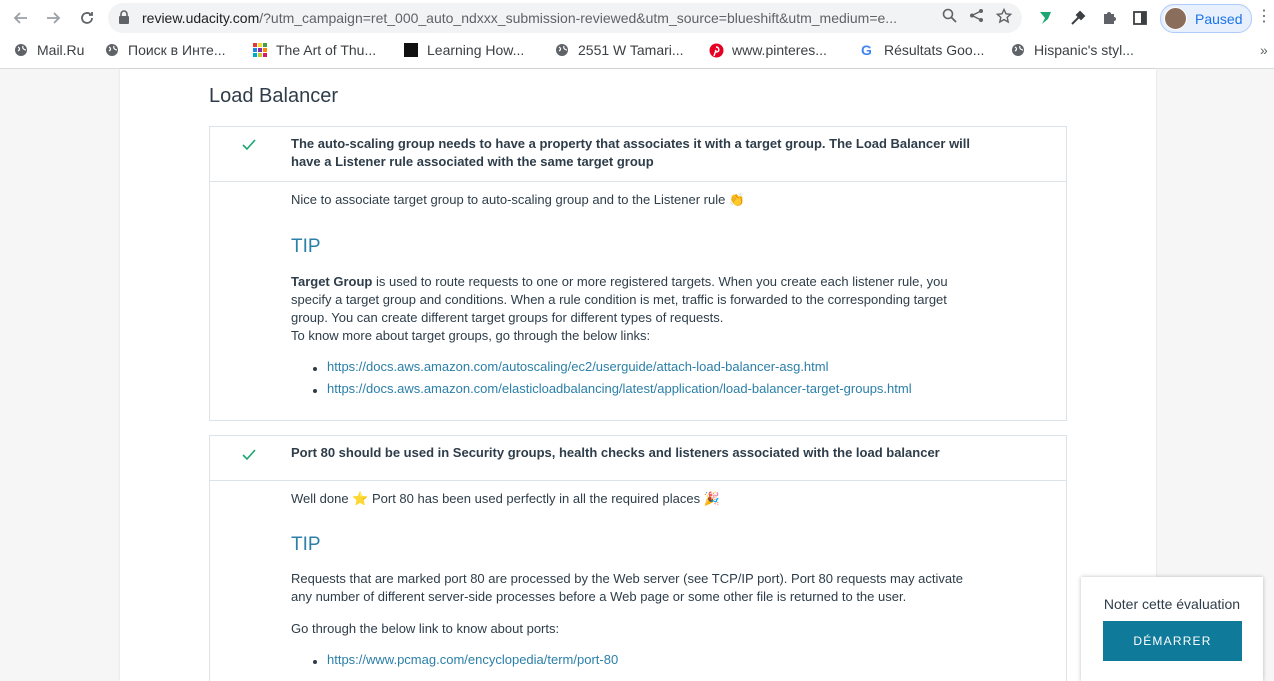 Image resolution: width=1274 pixels, height=681 pixels. I want to click on eyedropper-icon, so click(1078, 18).